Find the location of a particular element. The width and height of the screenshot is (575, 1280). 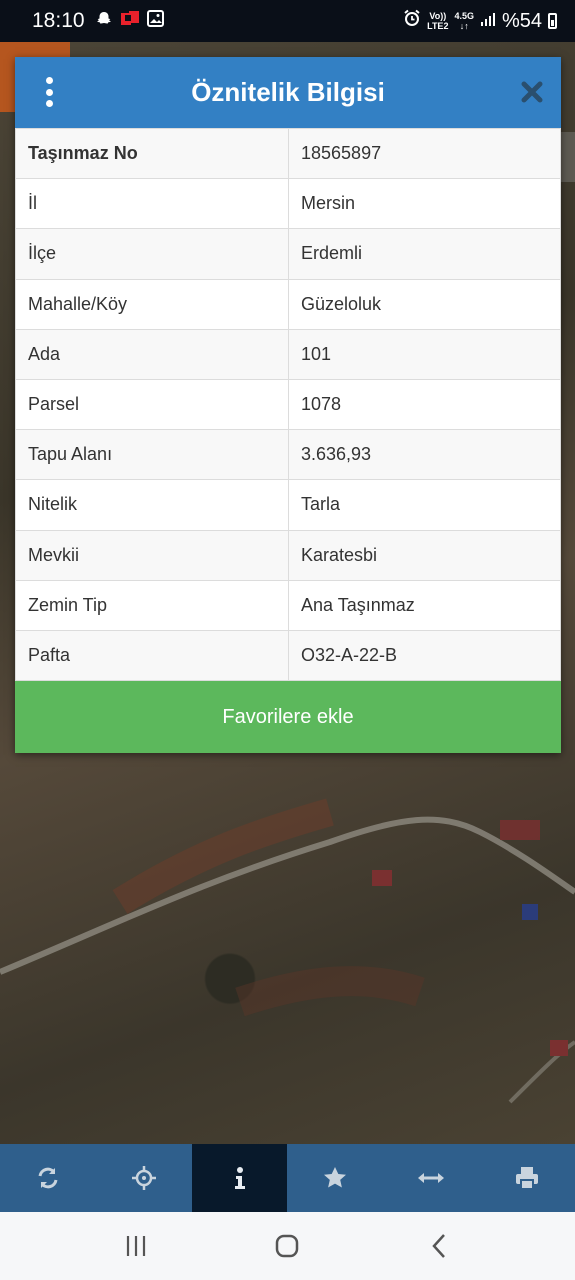

network-label: Vo)) LTE2 is located at coordinates (438, 21).